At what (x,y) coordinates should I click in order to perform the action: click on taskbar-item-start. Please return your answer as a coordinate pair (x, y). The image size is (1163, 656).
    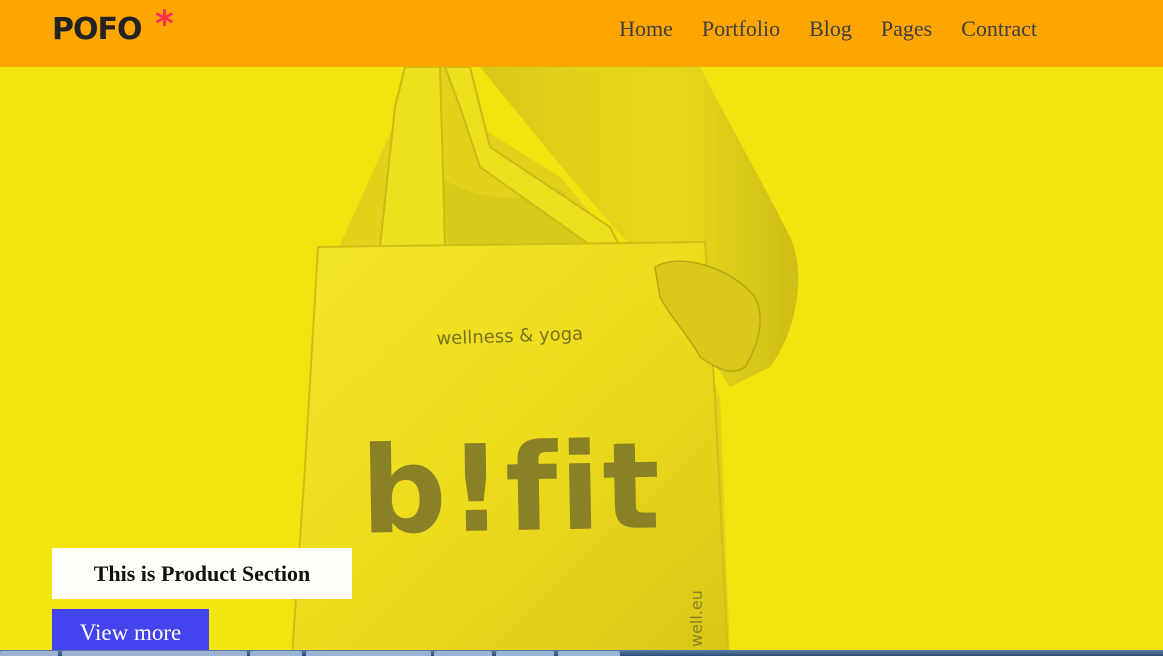
    Looking at the image, I should click on (29, 653).